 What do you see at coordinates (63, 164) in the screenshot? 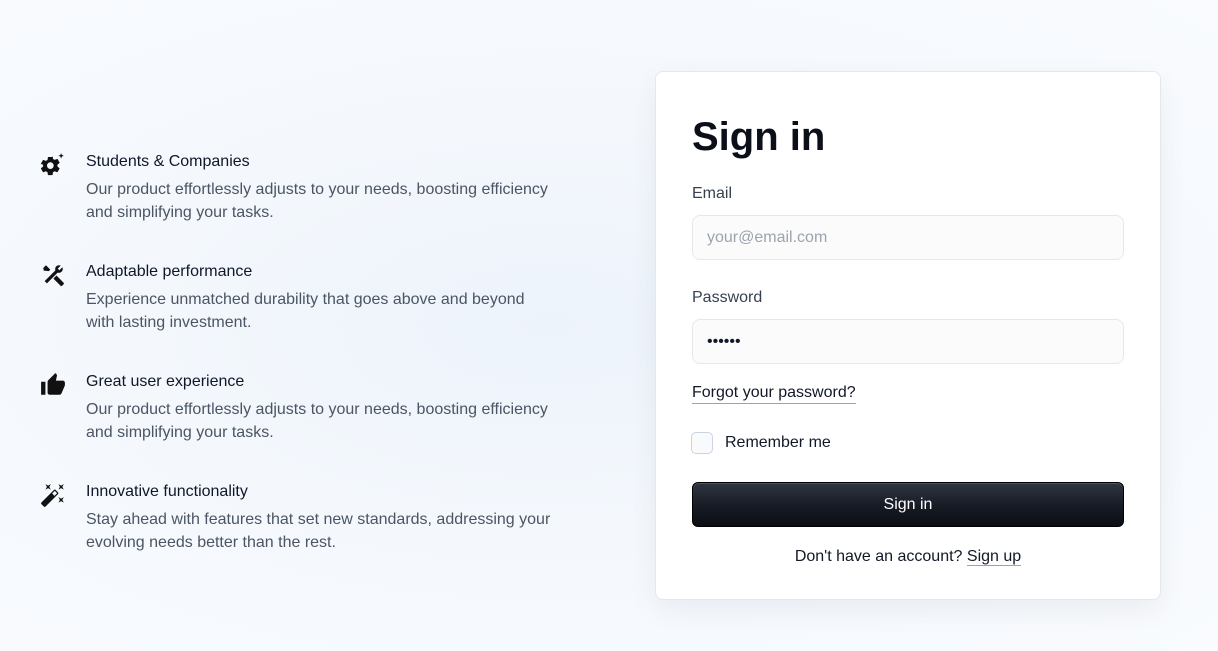
I see `gear-sparkle-icon` at bounding box center [63, 164].